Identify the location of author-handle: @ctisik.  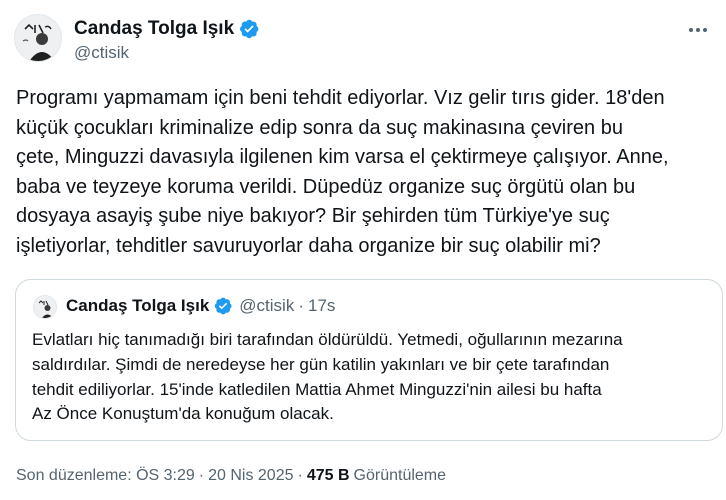
(101, 53).